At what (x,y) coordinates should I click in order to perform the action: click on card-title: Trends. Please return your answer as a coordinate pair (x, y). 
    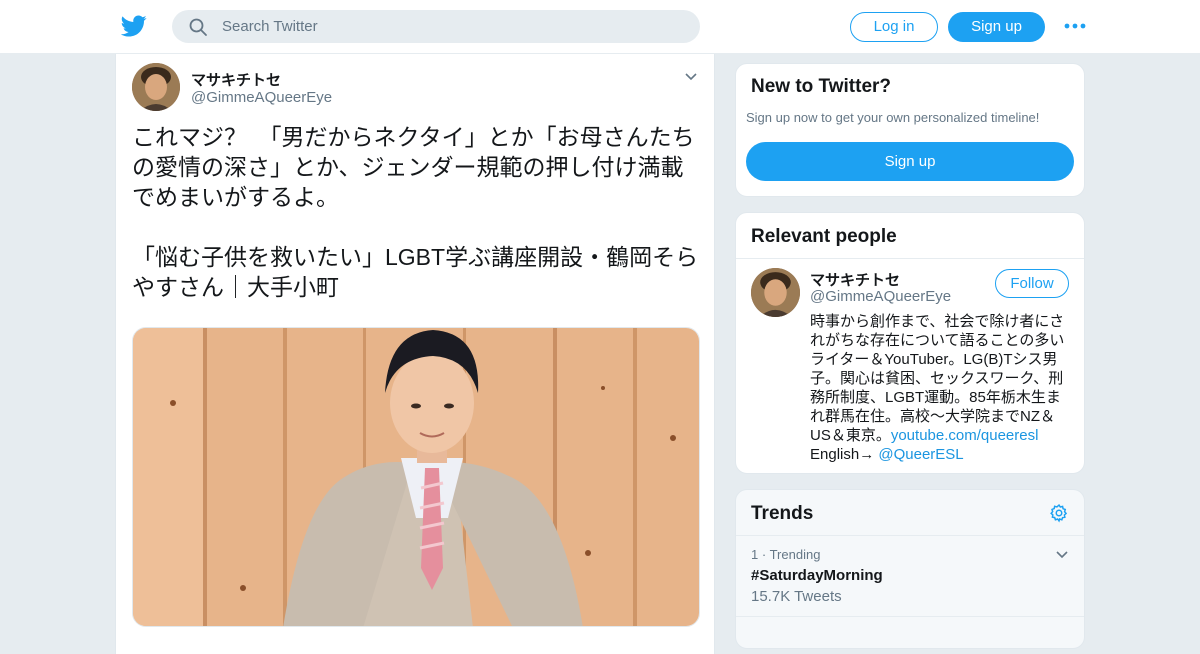
    Looking at the image, I should click on (782, 513).